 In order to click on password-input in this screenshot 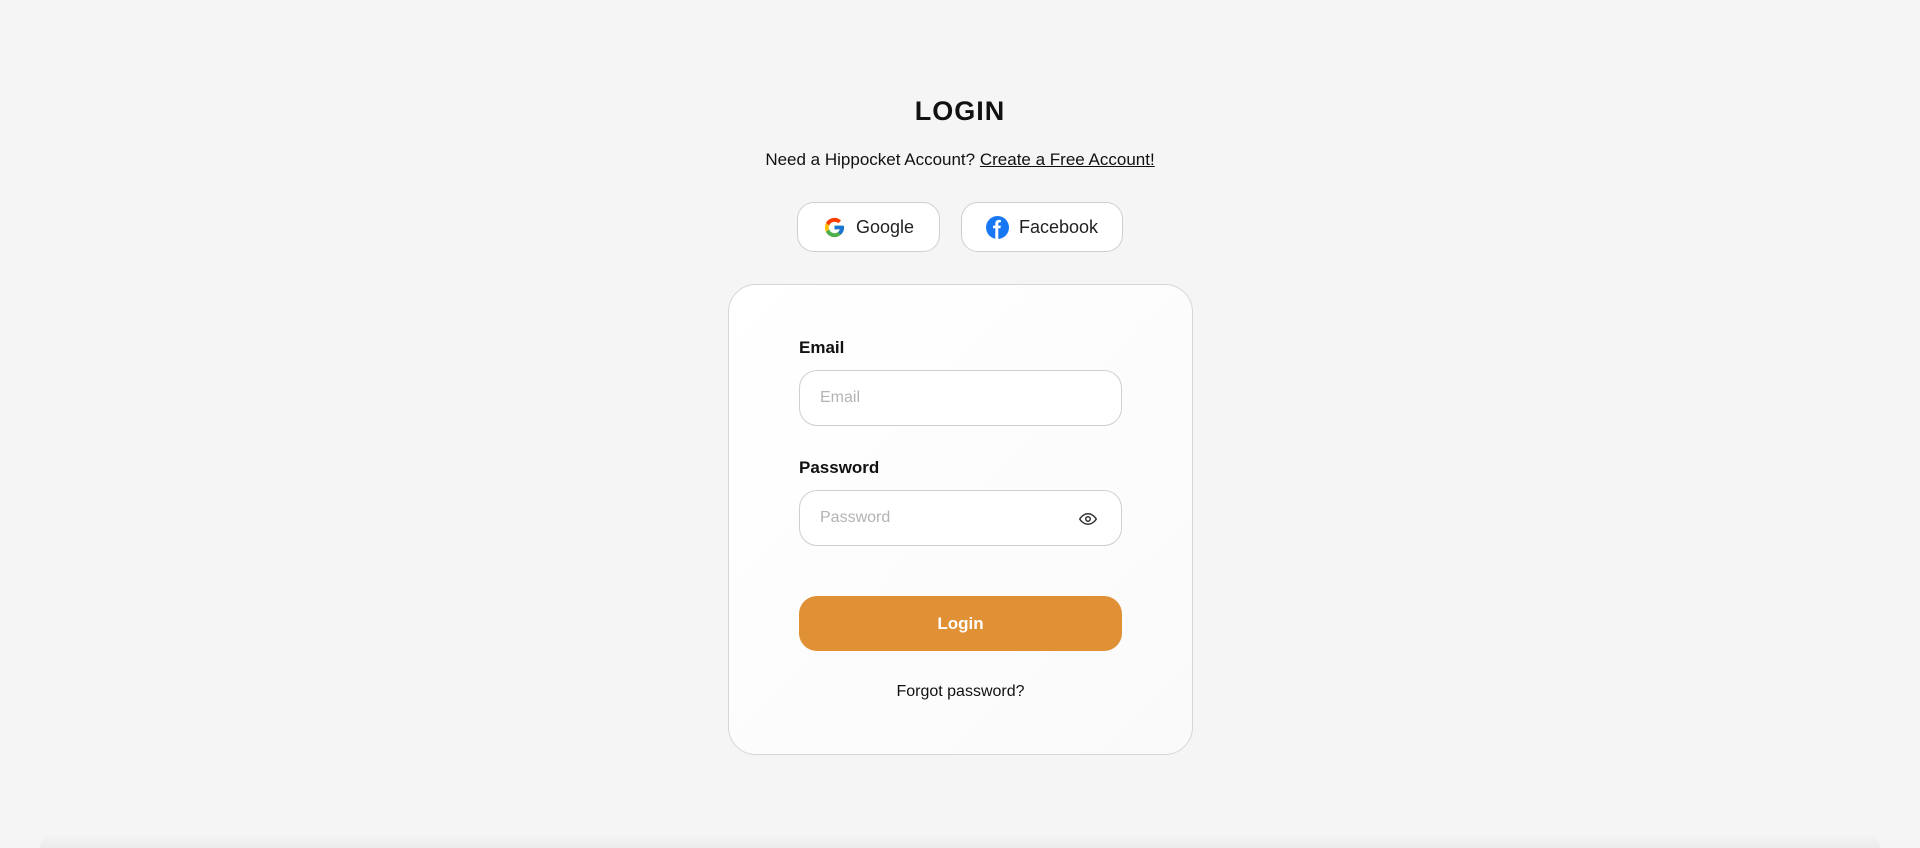, I will do `click(960, 518)`.